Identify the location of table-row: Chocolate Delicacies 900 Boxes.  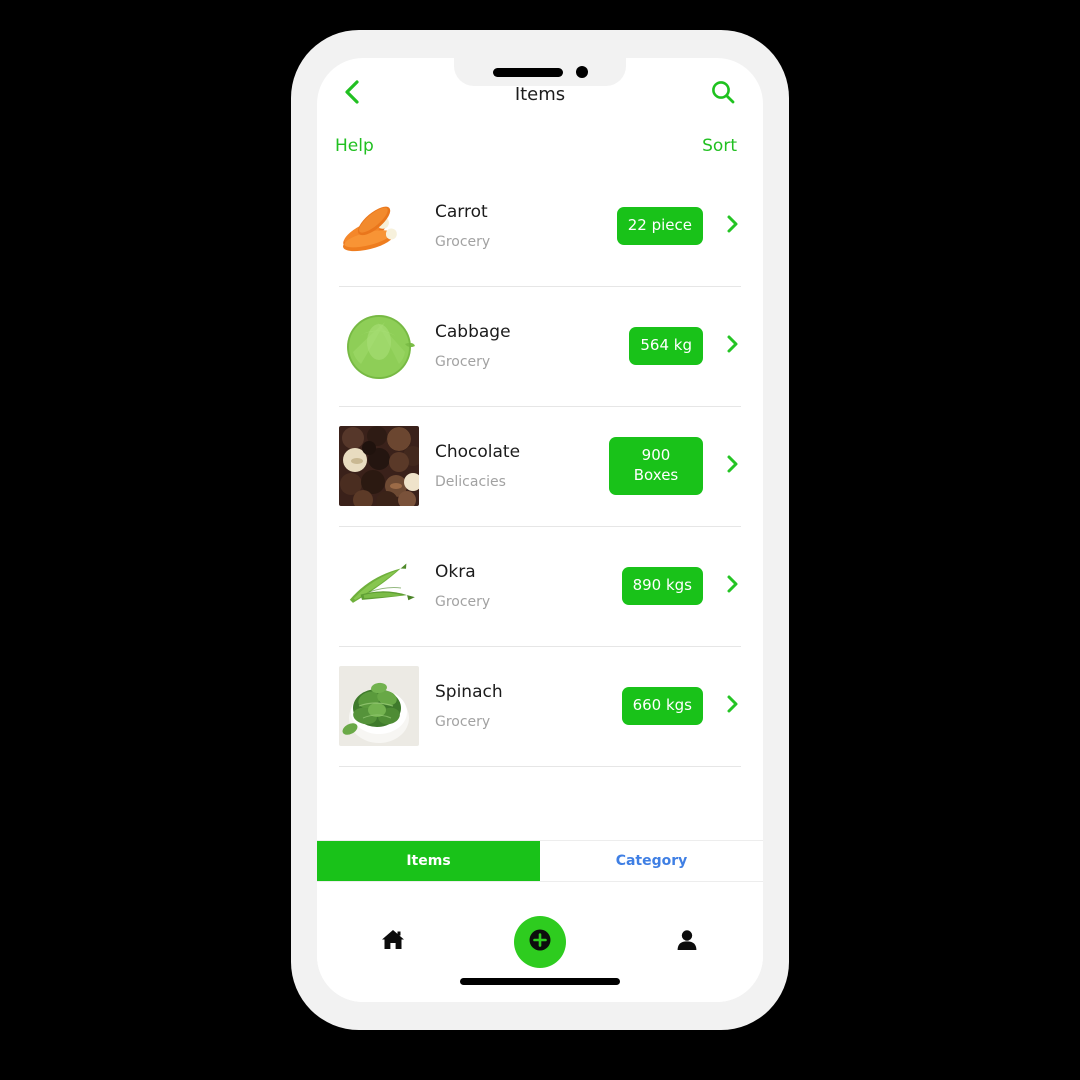
(540, 466).